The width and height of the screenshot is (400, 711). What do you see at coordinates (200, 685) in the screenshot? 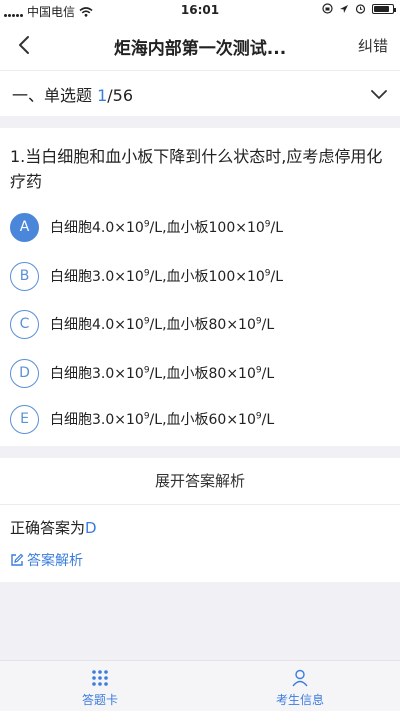
I see `bottom-tab-bar: 答题卡 考生信息` at bounding box center [200, 685].